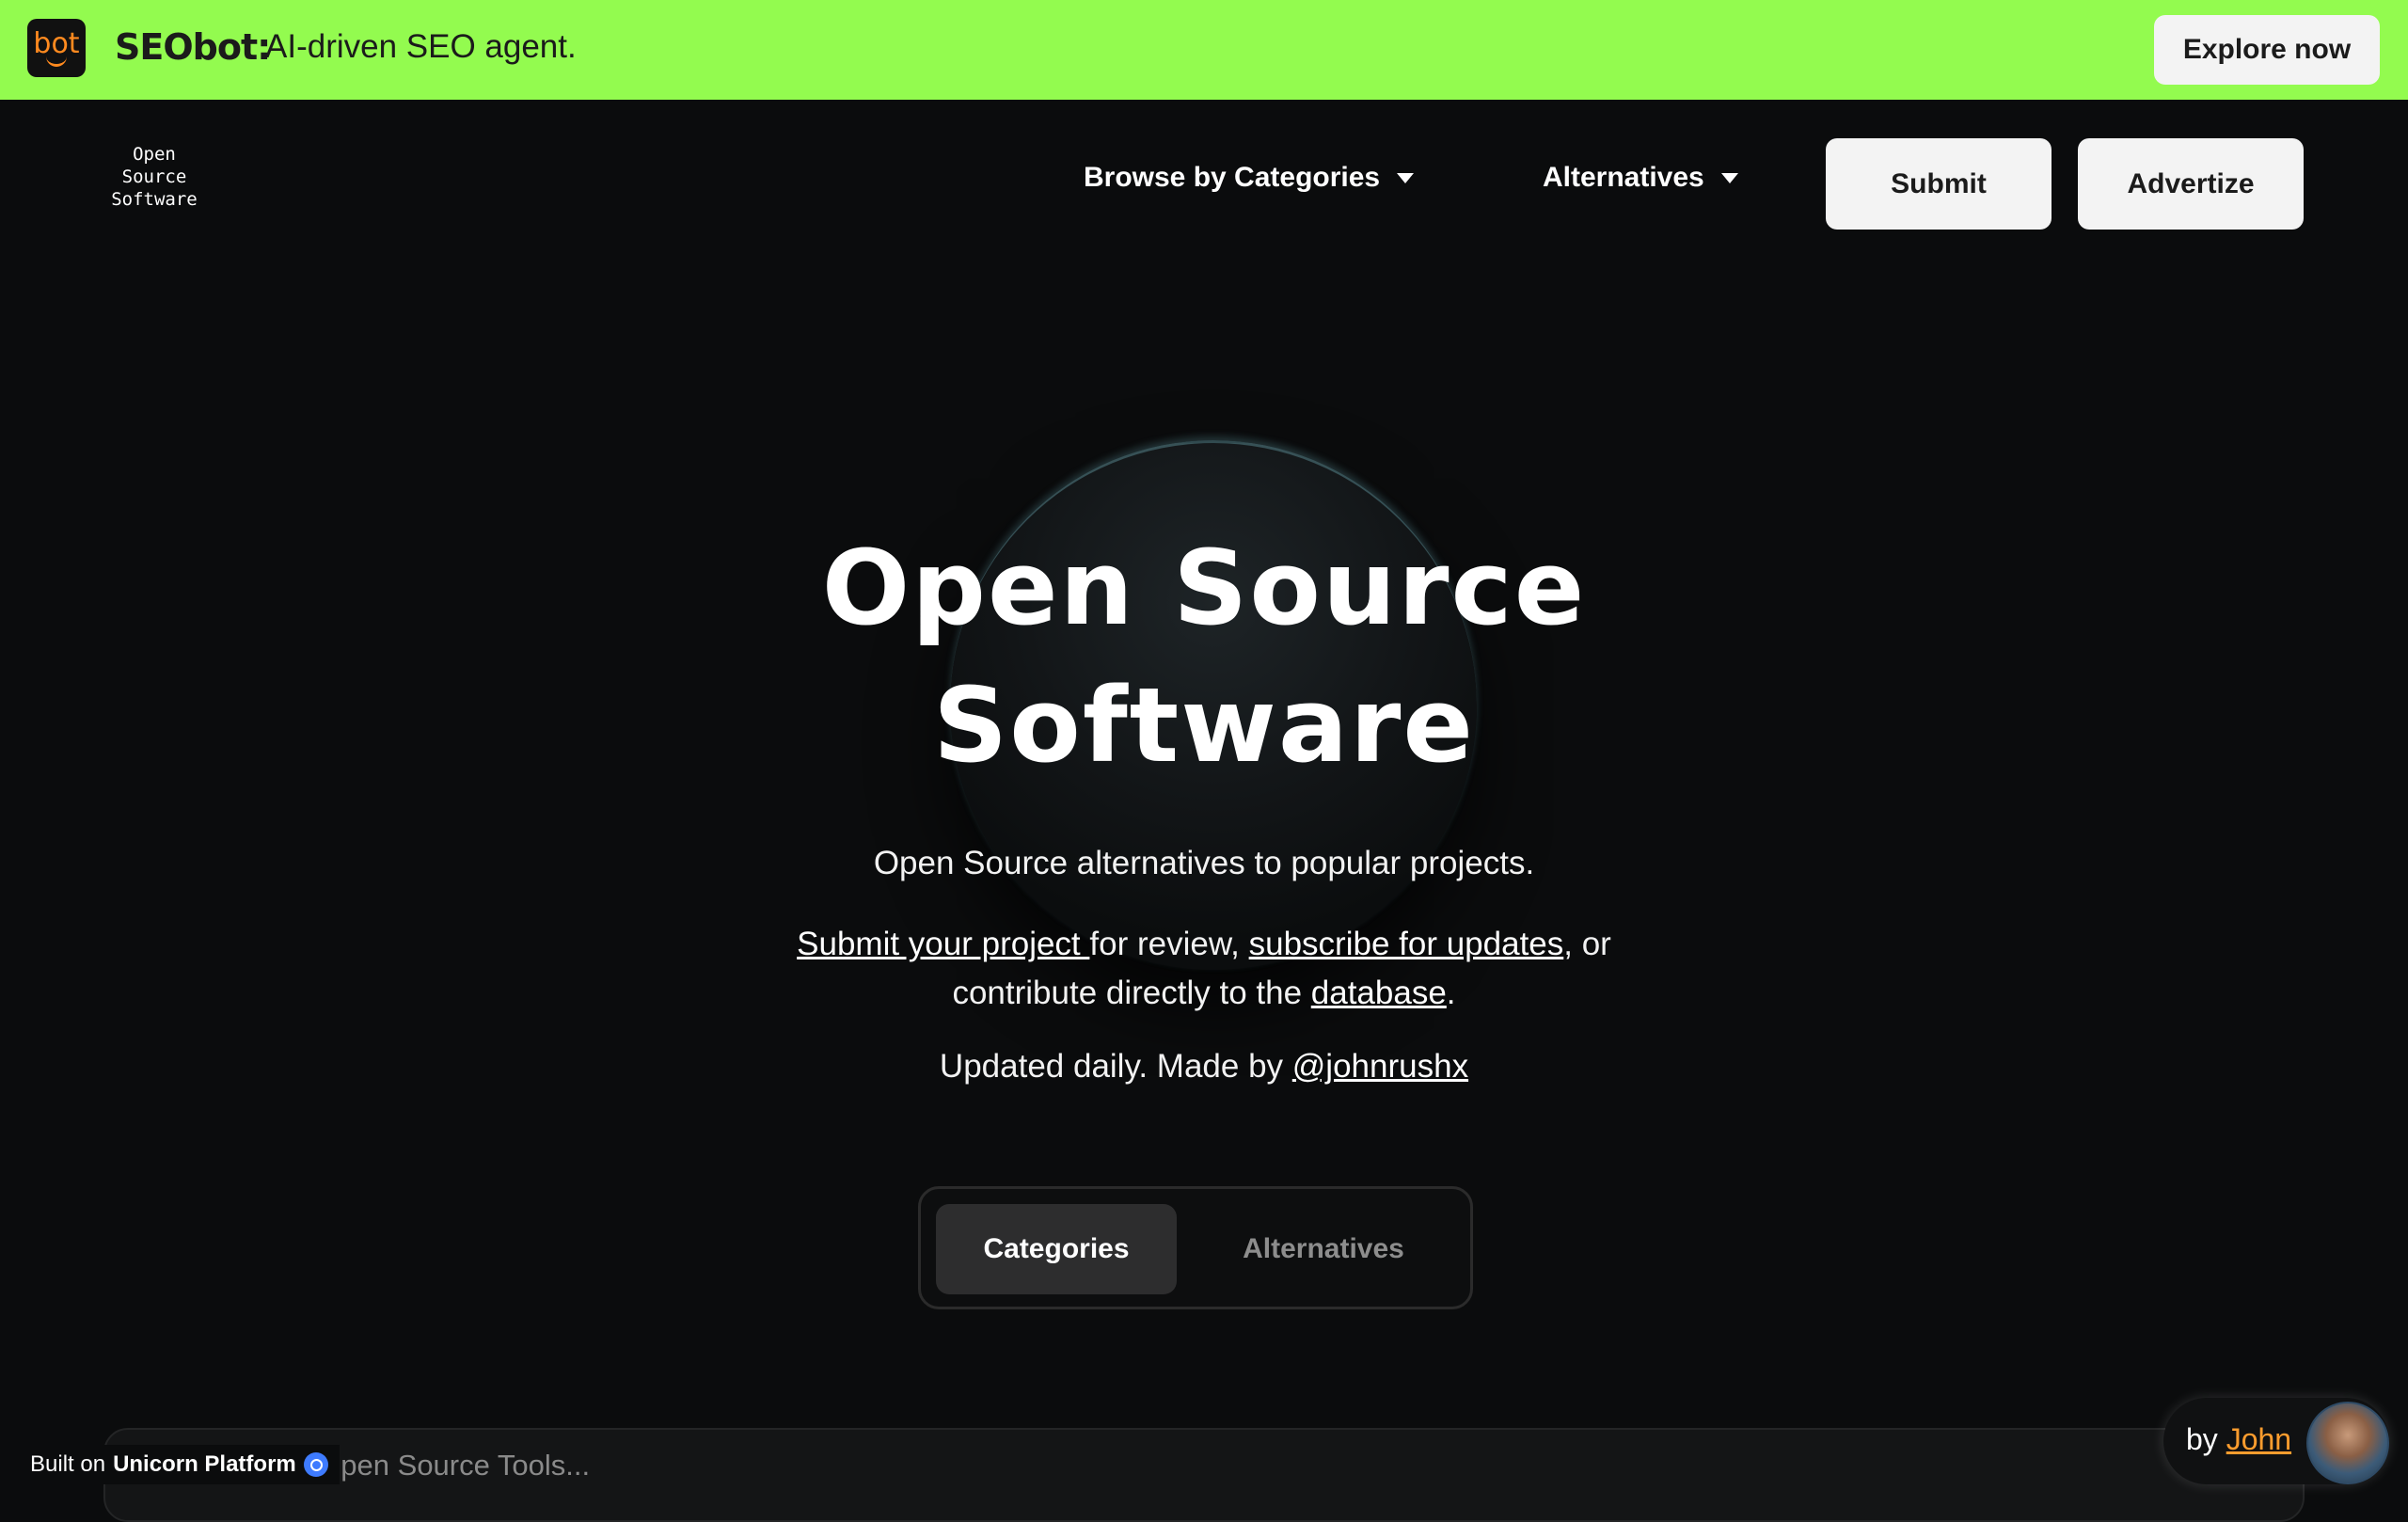 The width and height of the screenshot is (2408, 1522). I want to click on seobot-logo-text: bot, so click(57, 43).